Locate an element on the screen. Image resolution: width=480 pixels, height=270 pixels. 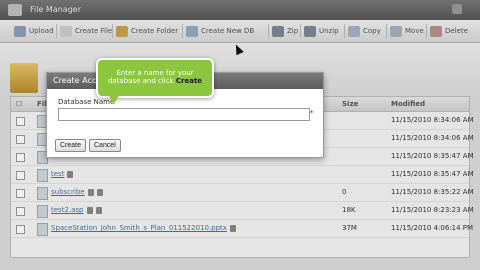
tooltip-line-1: Enter a name for your is located at coordinates (155, 73).